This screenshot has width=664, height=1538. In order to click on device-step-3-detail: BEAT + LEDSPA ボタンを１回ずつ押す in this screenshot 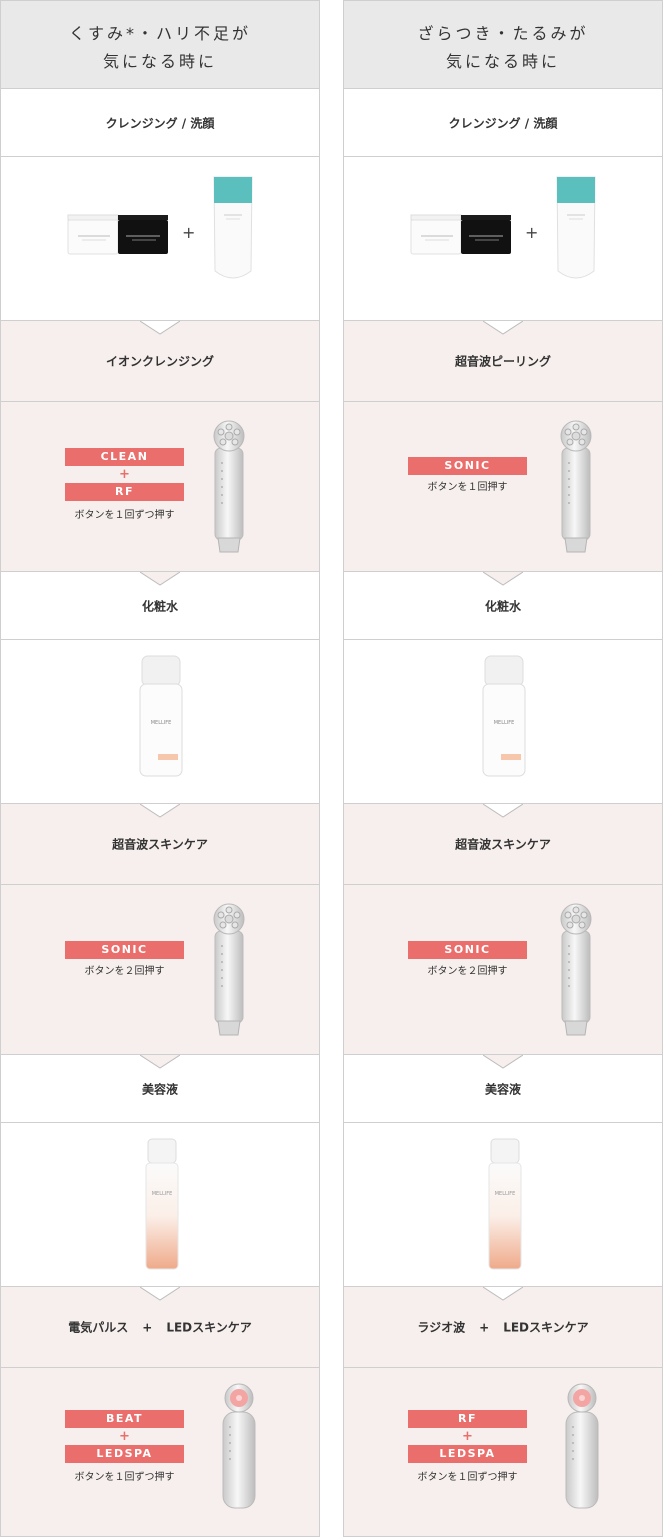, I will do `click(160, 1452)`.